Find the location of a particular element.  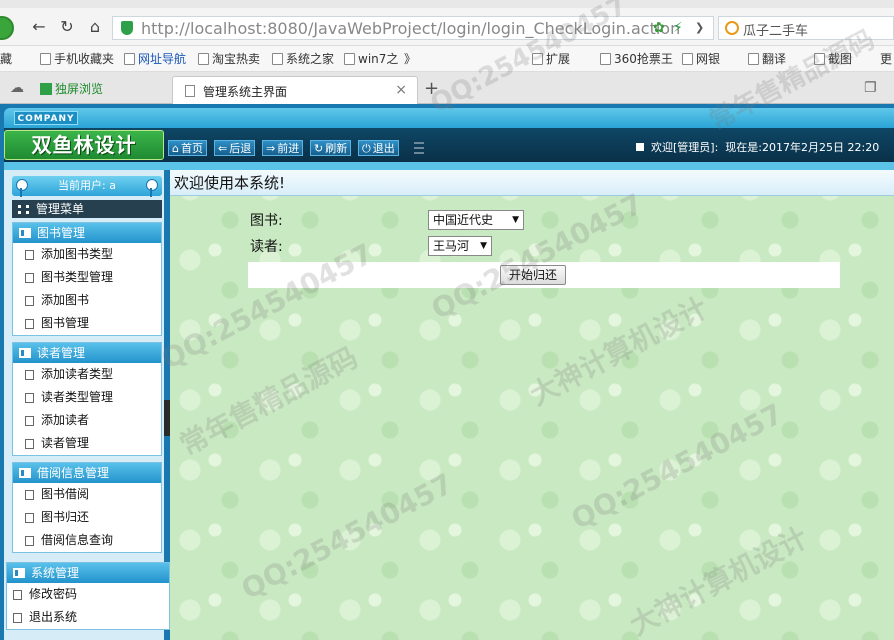

page-title: 欢迎使用本系统! is located at coordinates (532, 183).